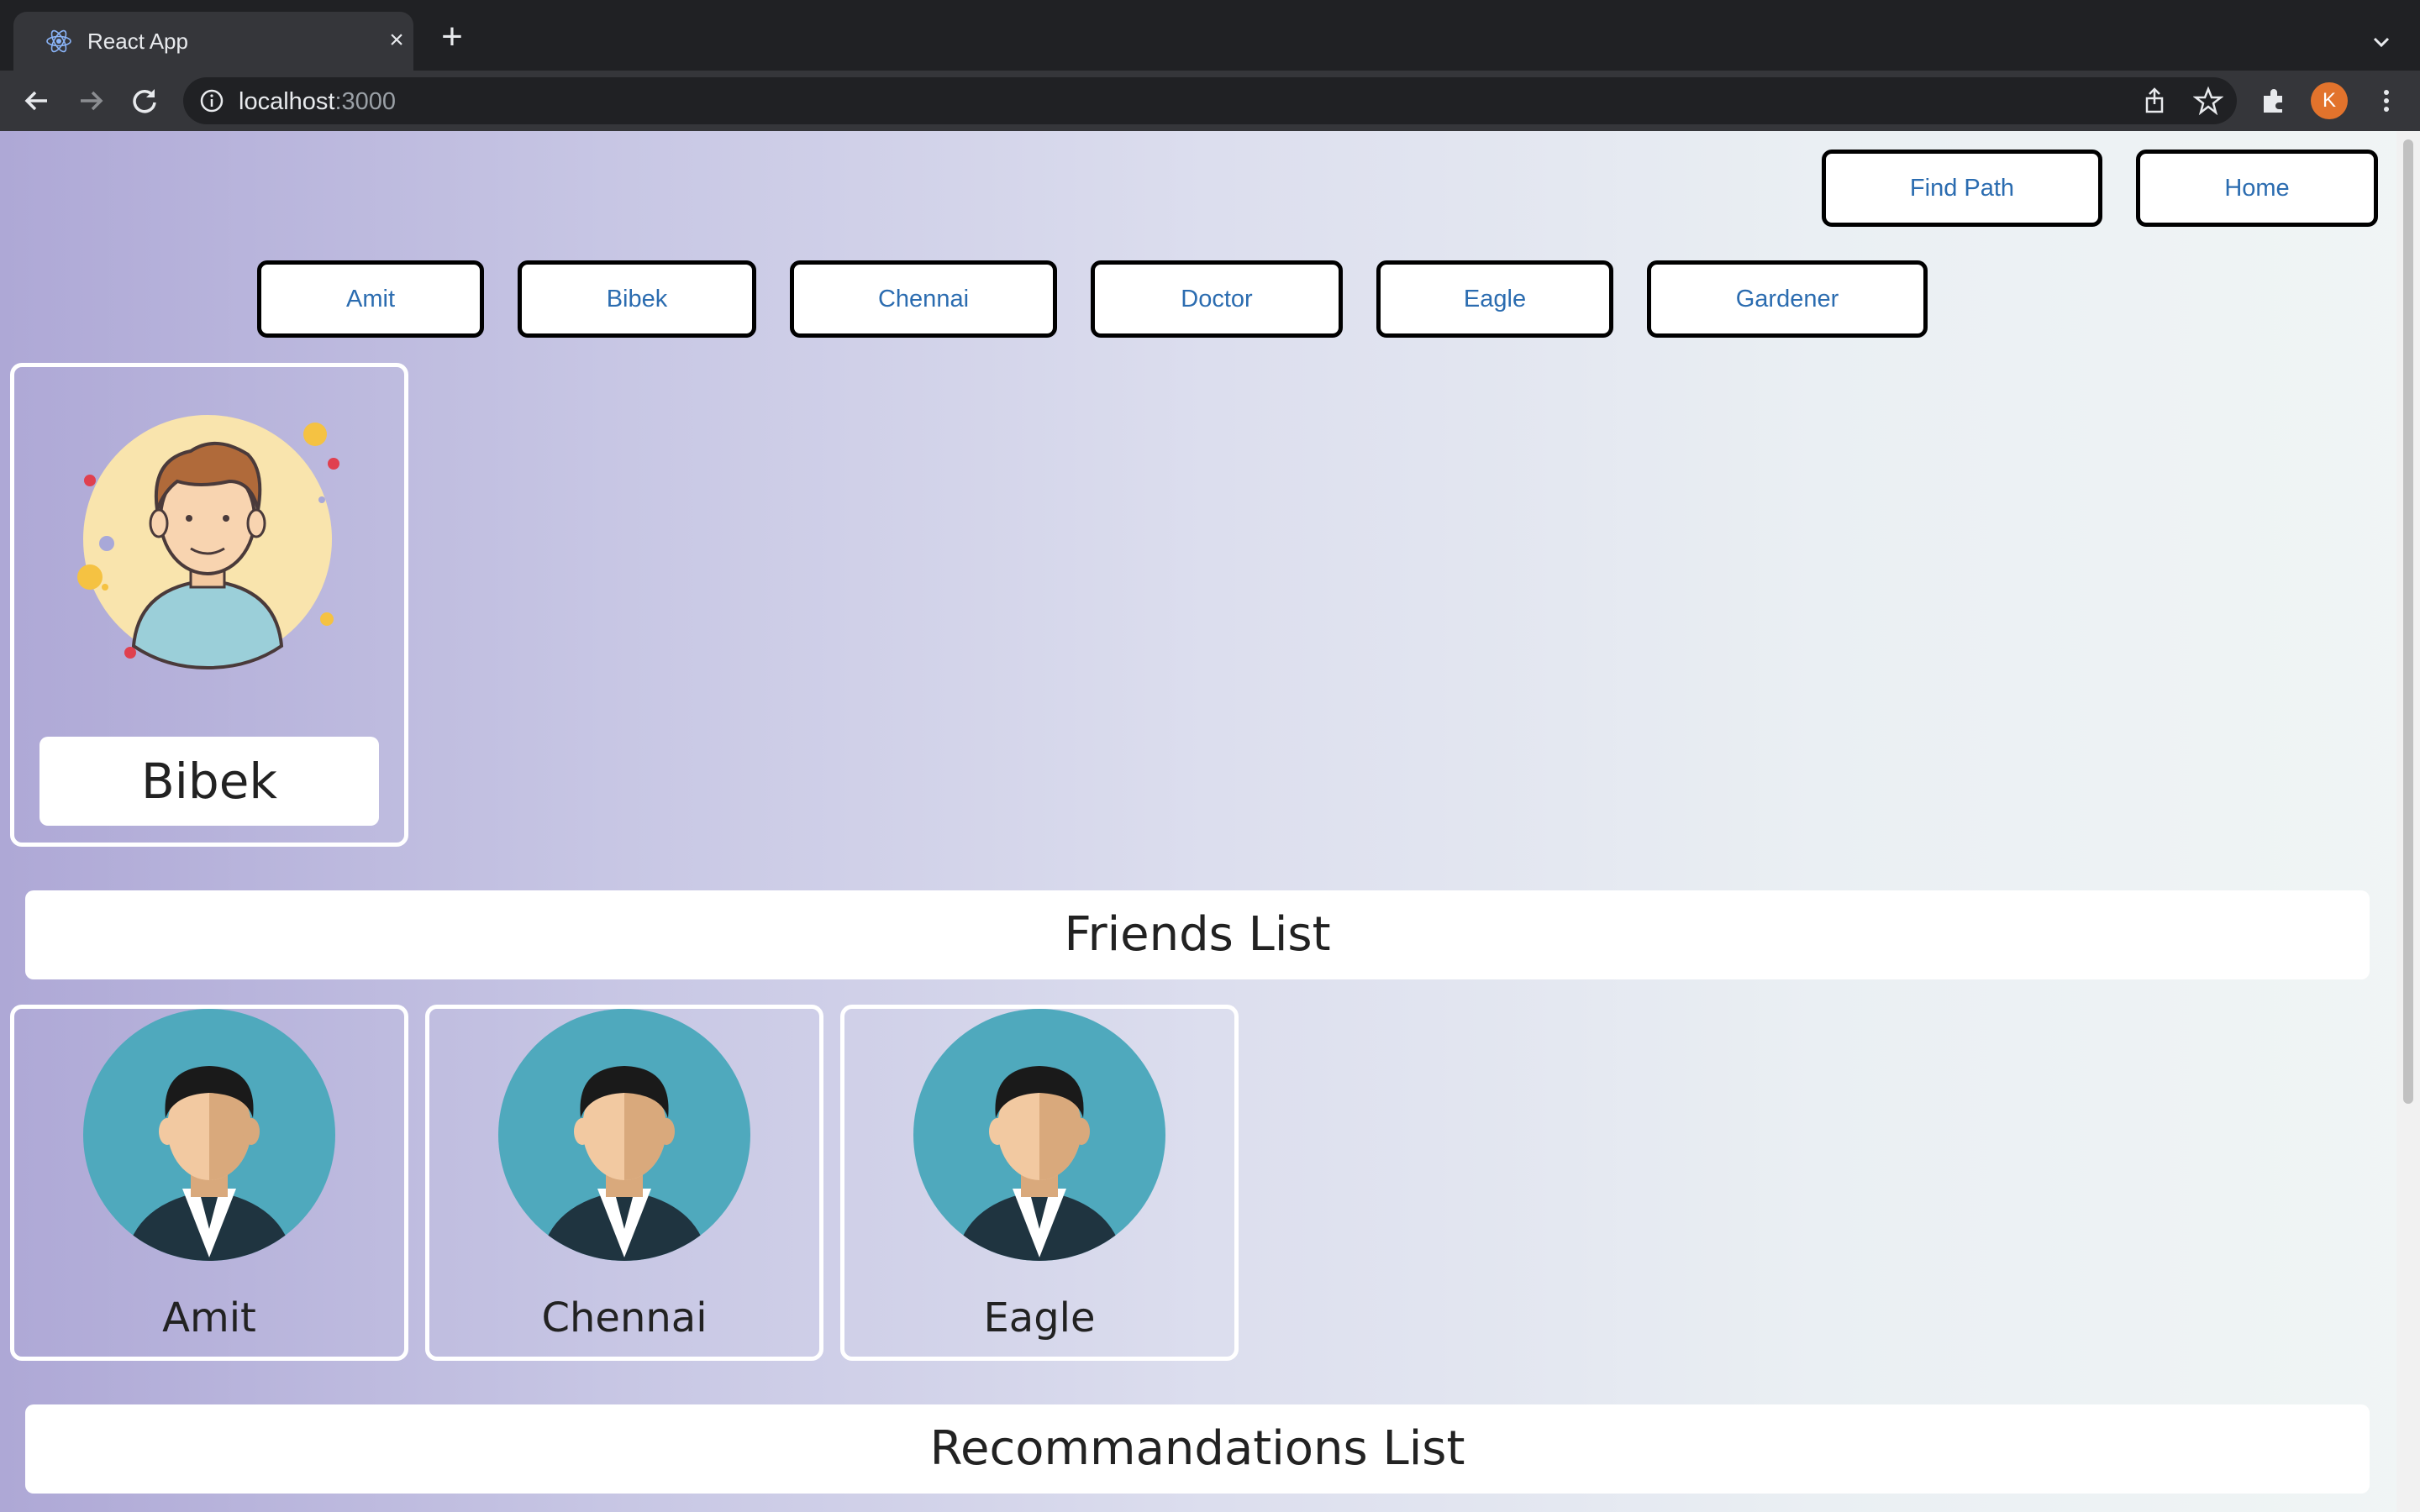  What do you see at coordinates (138, 41) in the screenshot?
I see `tab-title: React App` at bounding box center [138, 41].